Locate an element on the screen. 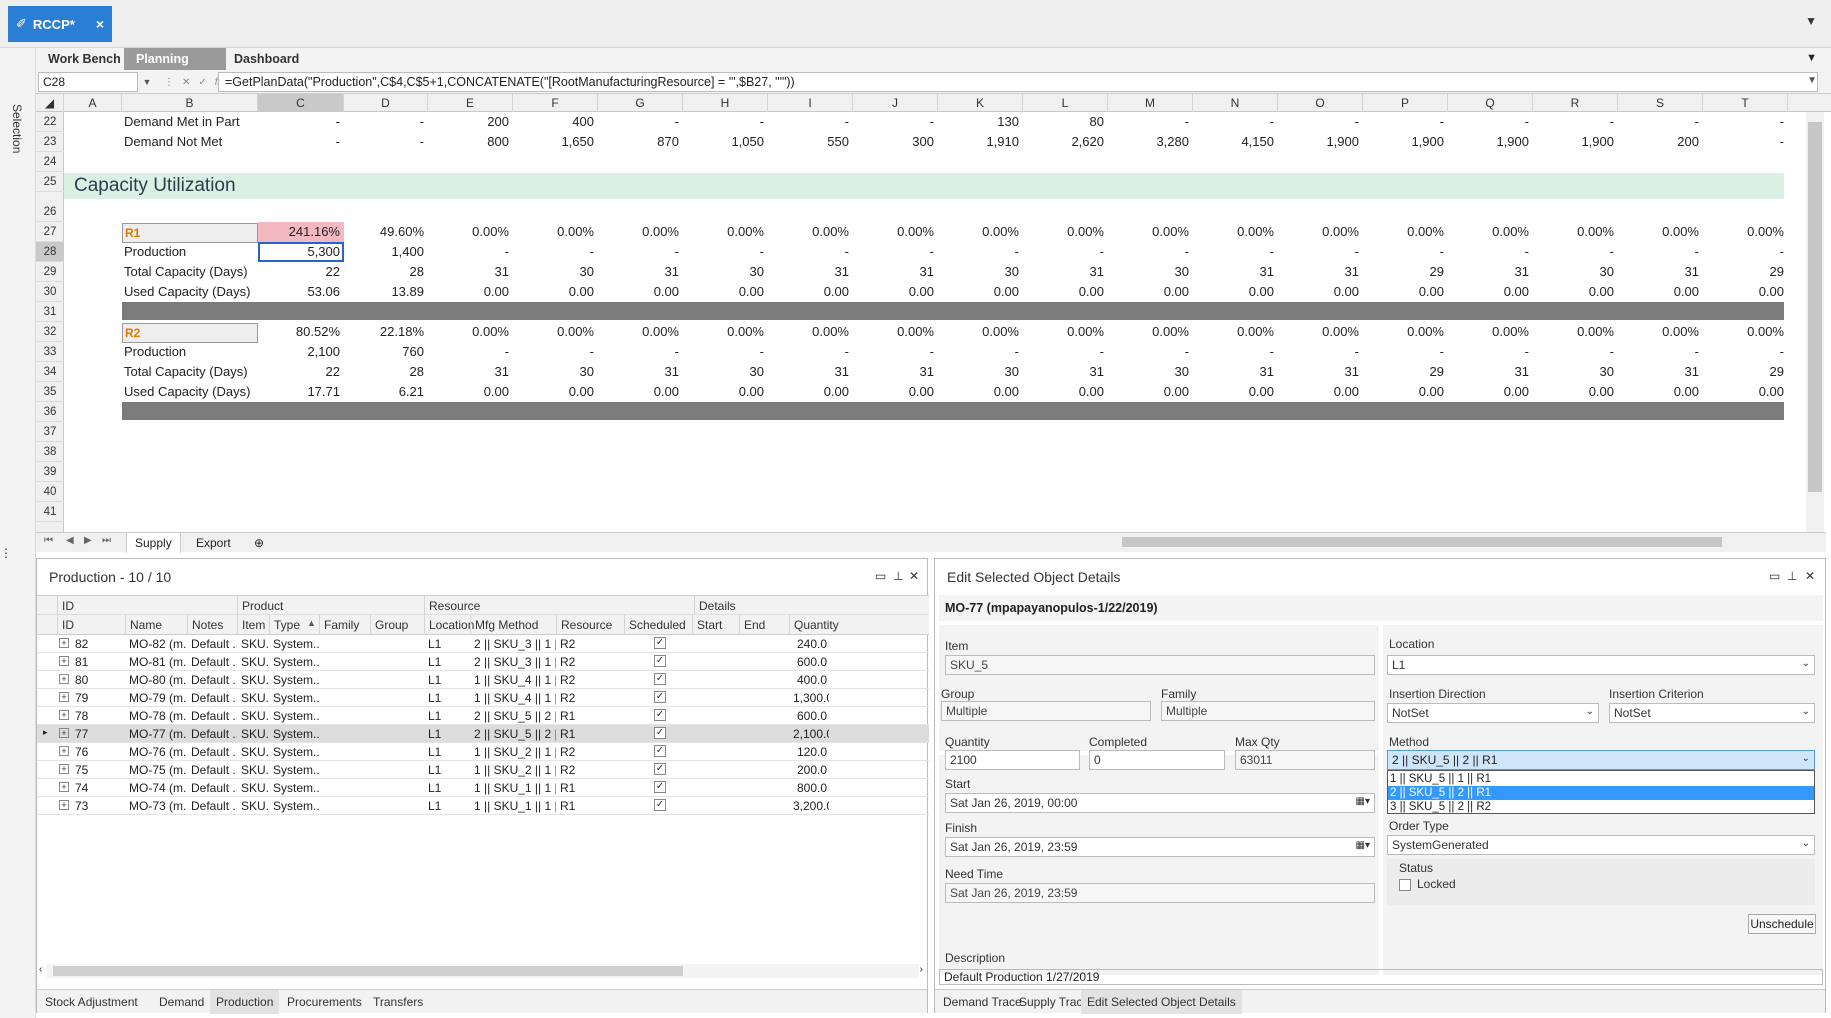  horizontal-scrollbar: ‹ › is located at coordinates (481, 971).